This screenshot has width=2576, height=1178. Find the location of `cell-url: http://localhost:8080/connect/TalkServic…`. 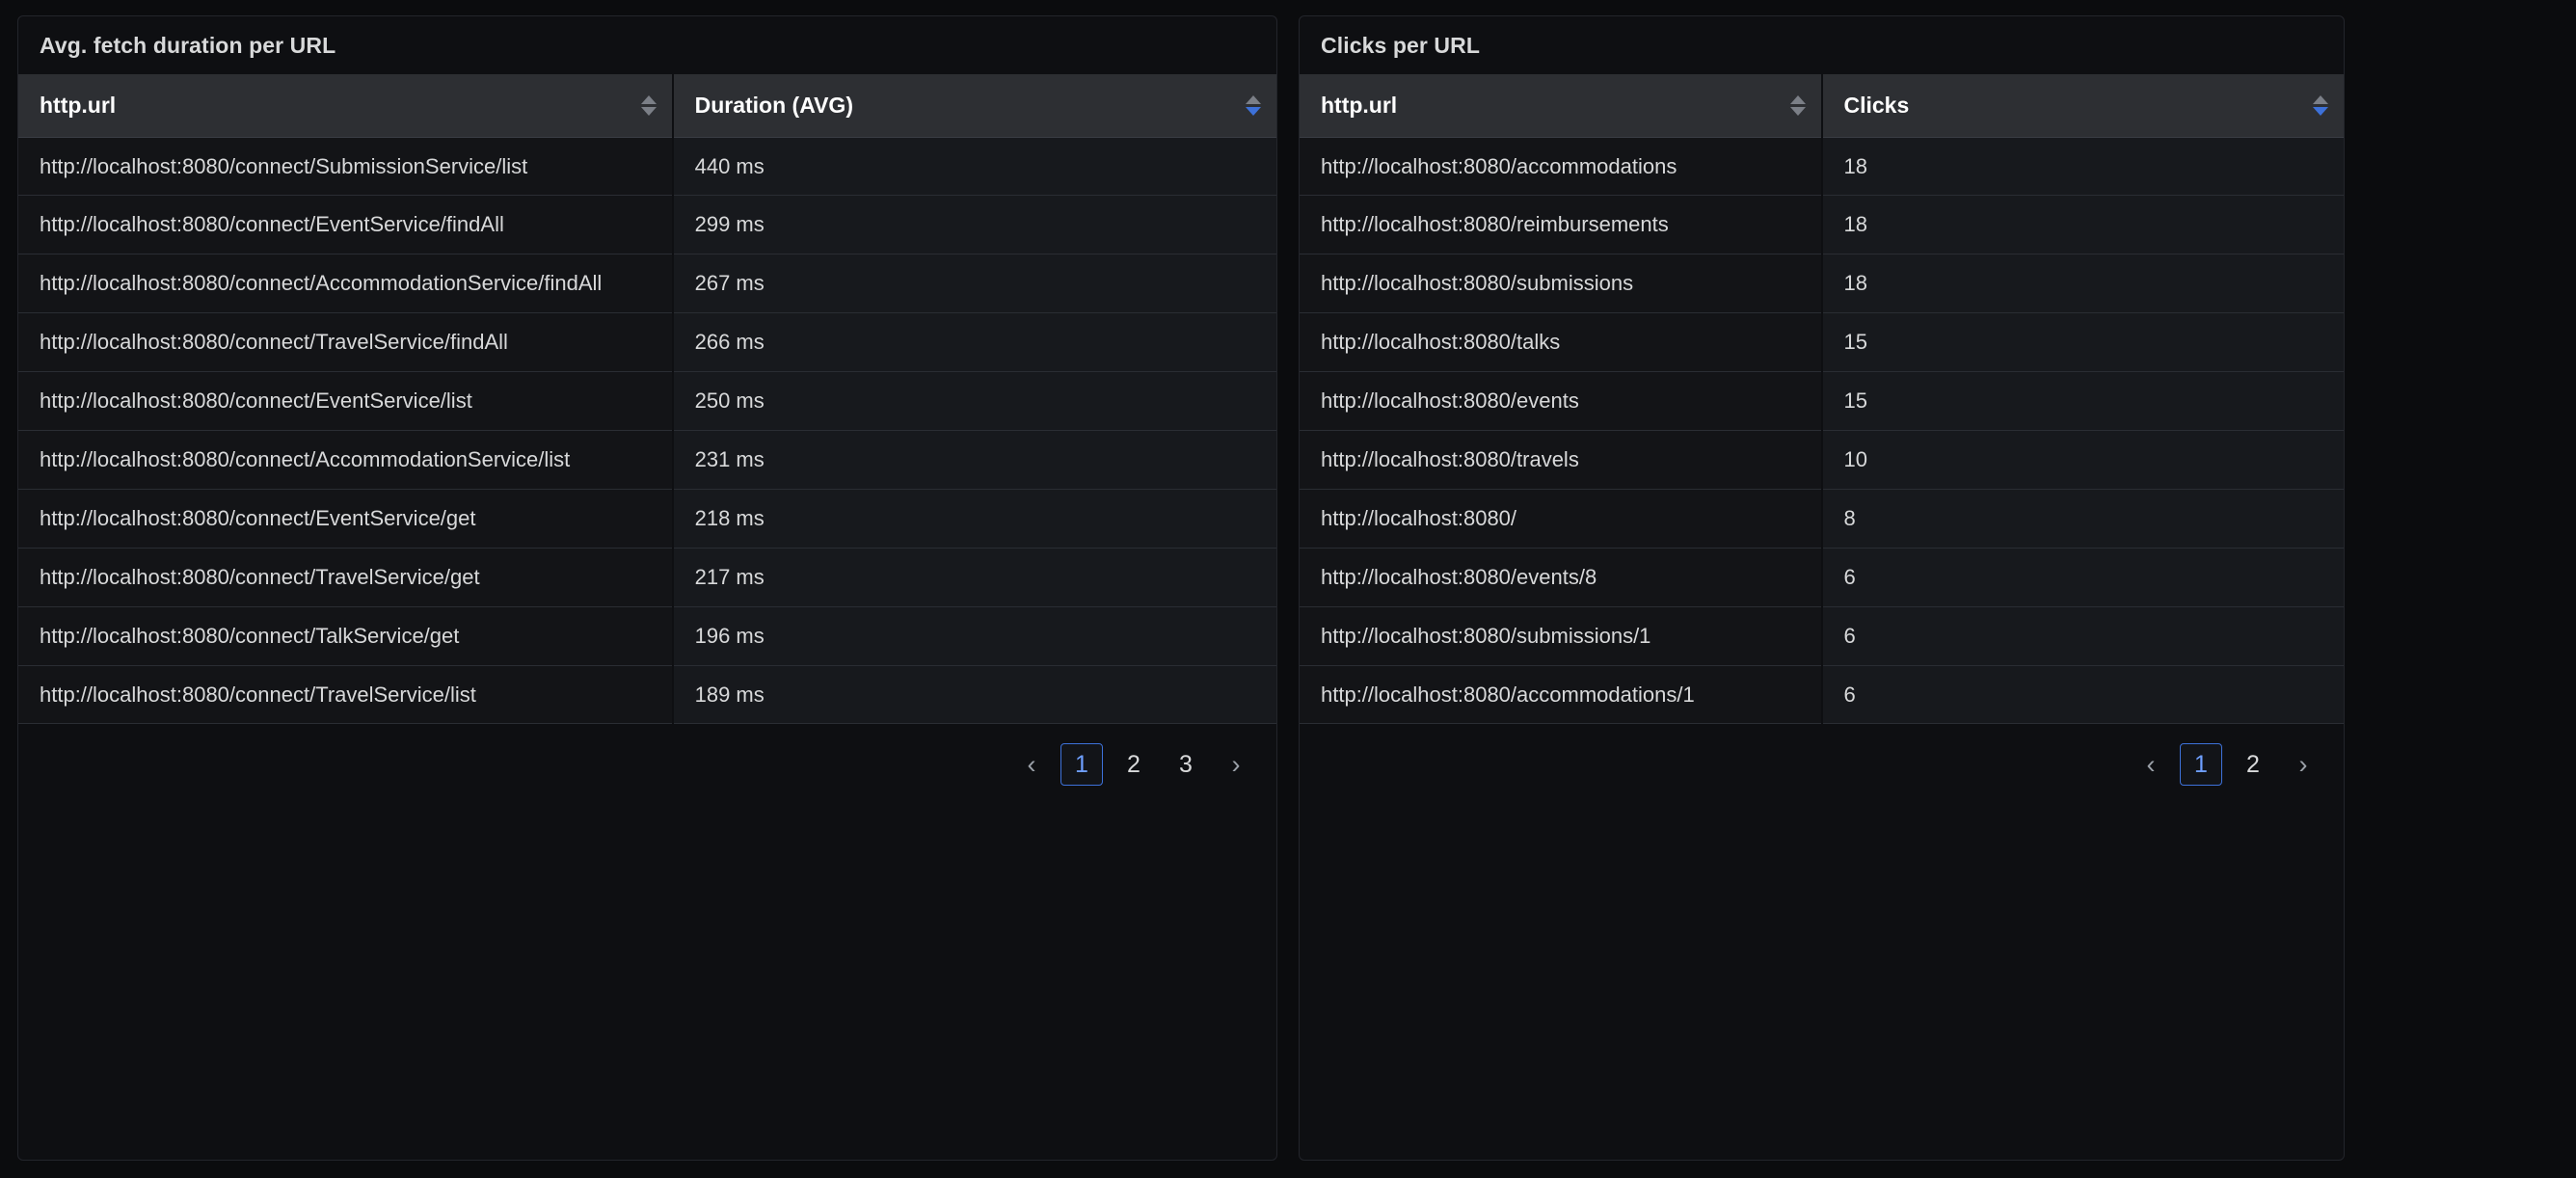

cell-url: http://localhost:8080/connect/TalkServic… is located at coordinates (346, 636).